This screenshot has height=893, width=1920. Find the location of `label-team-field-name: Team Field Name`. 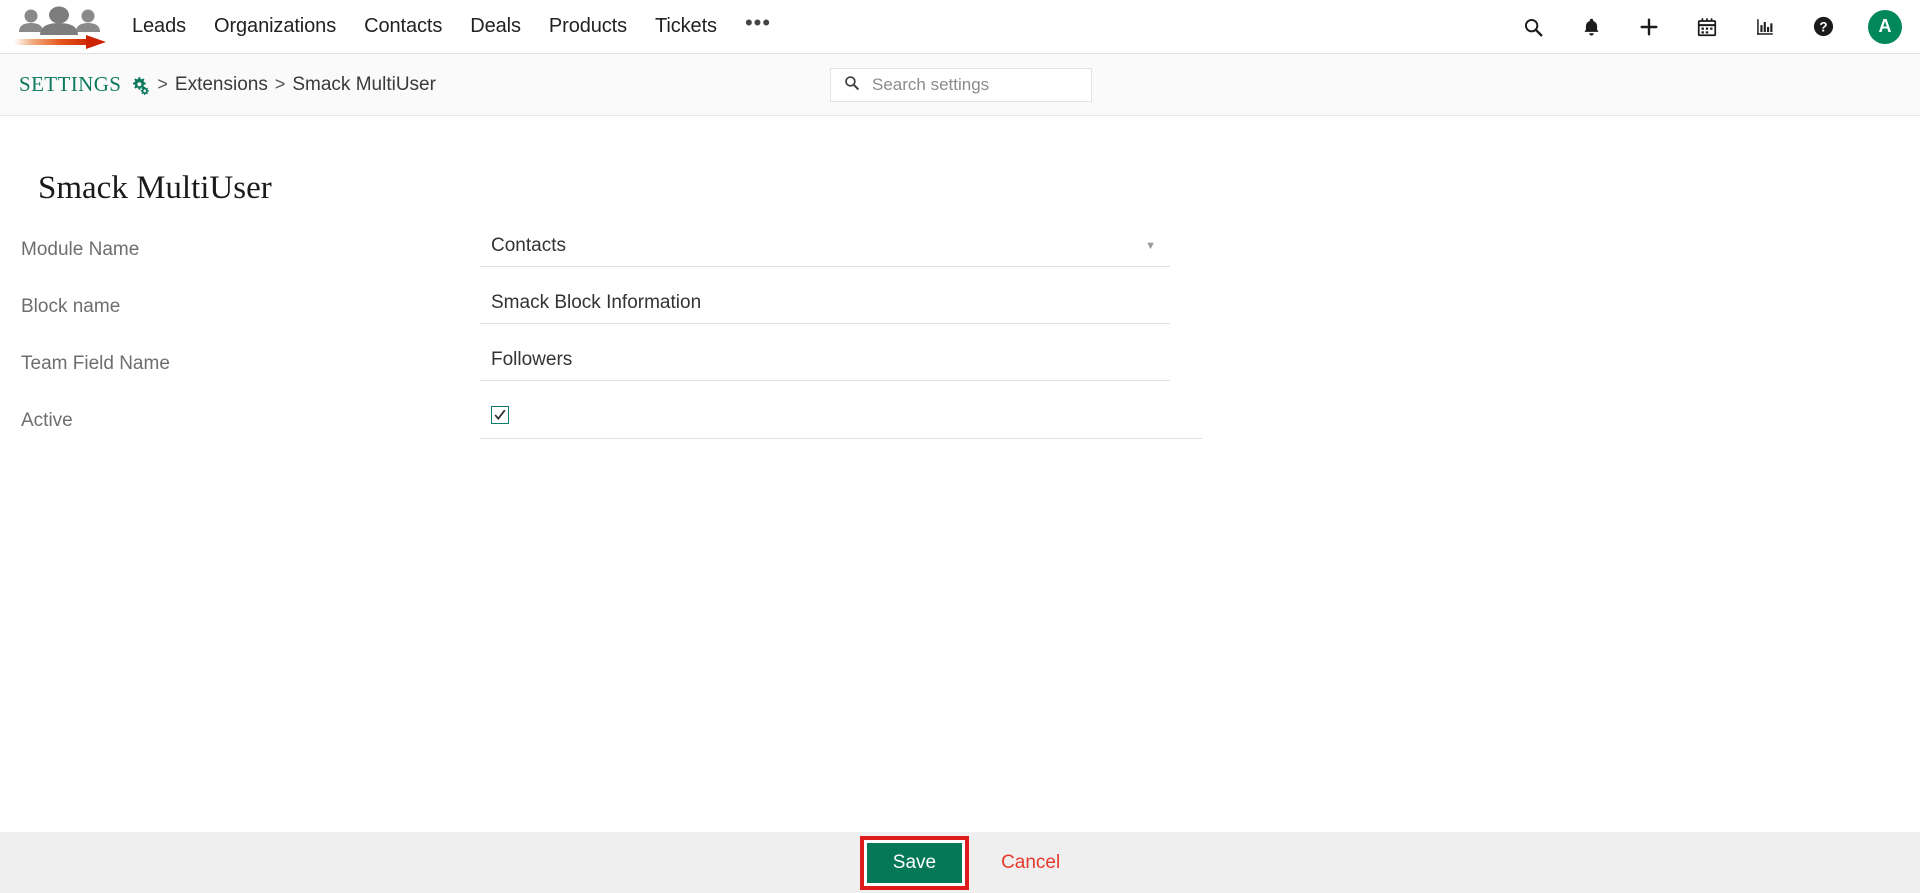

label-team-field-name: Team Field Name is located at coordinates (95, 363).